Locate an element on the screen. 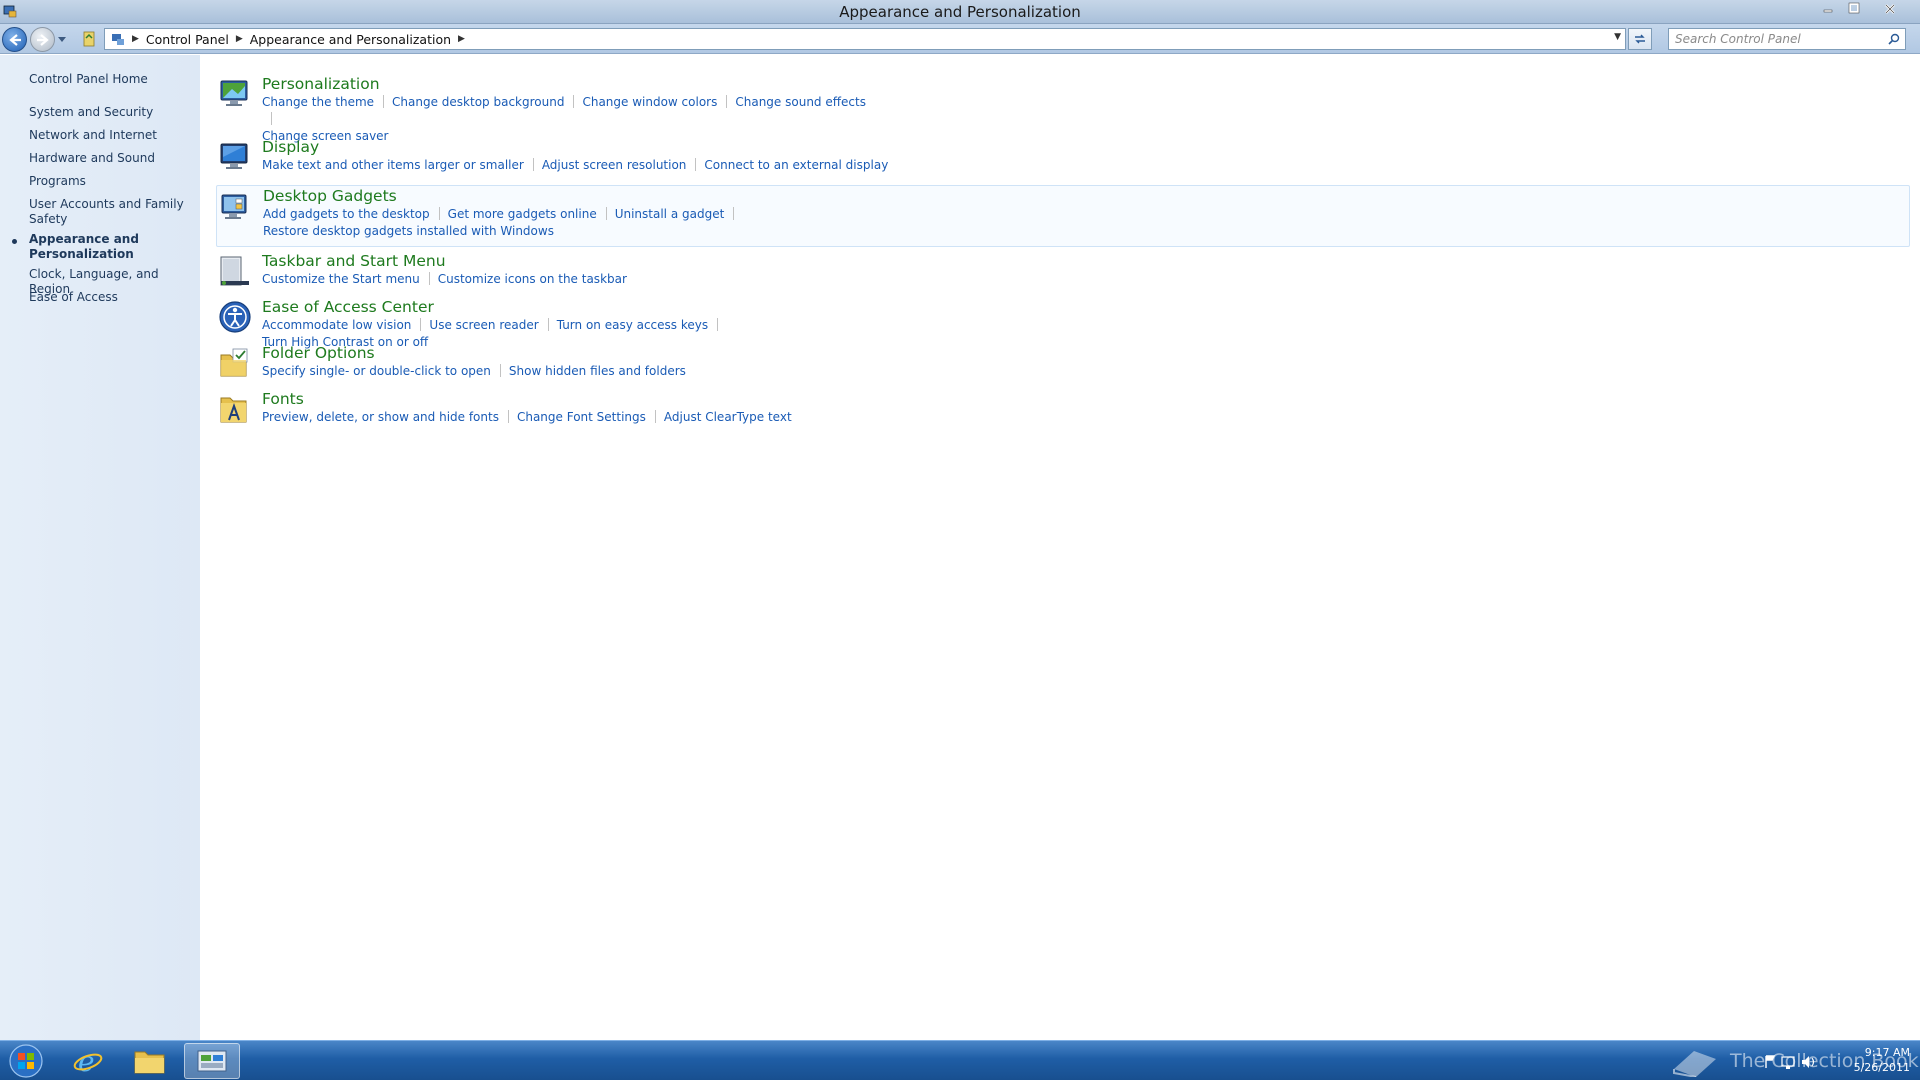  link-change-font-settings: Change Font Settings is located at coordinates (581, 417).